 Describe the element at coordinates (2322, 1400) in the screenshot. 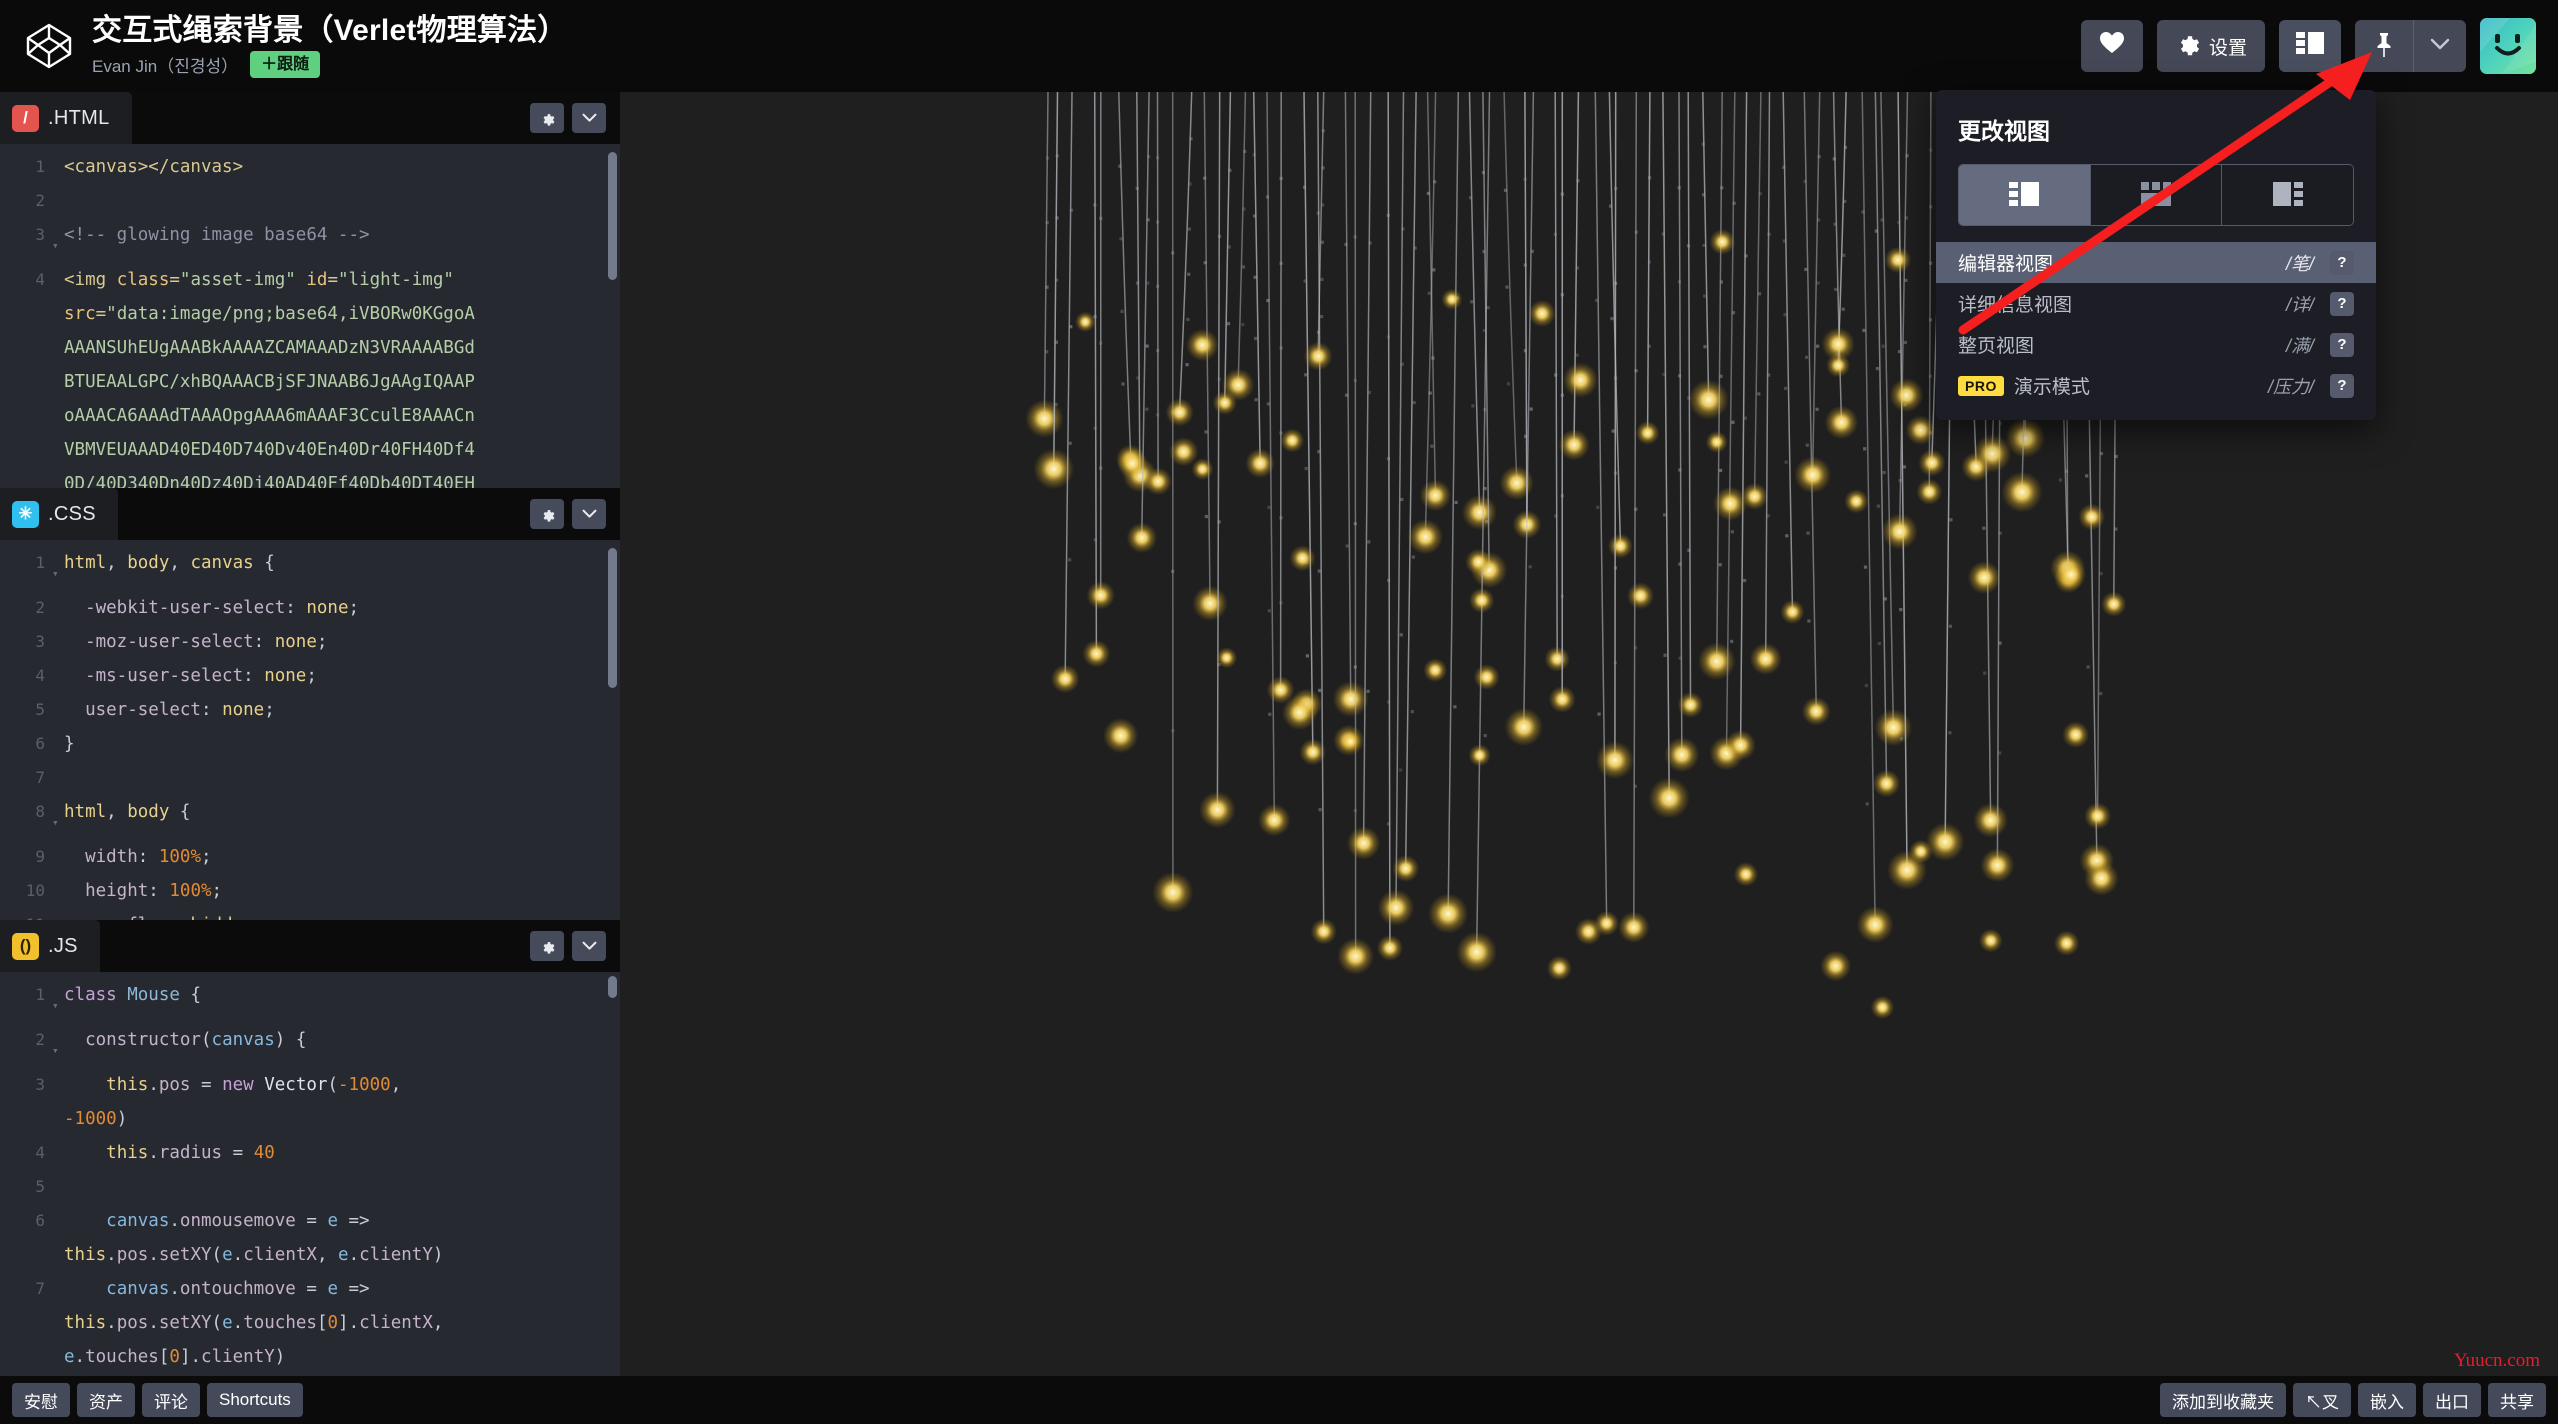

I see `bottom-bar-action-button: ↖叉` at that location.